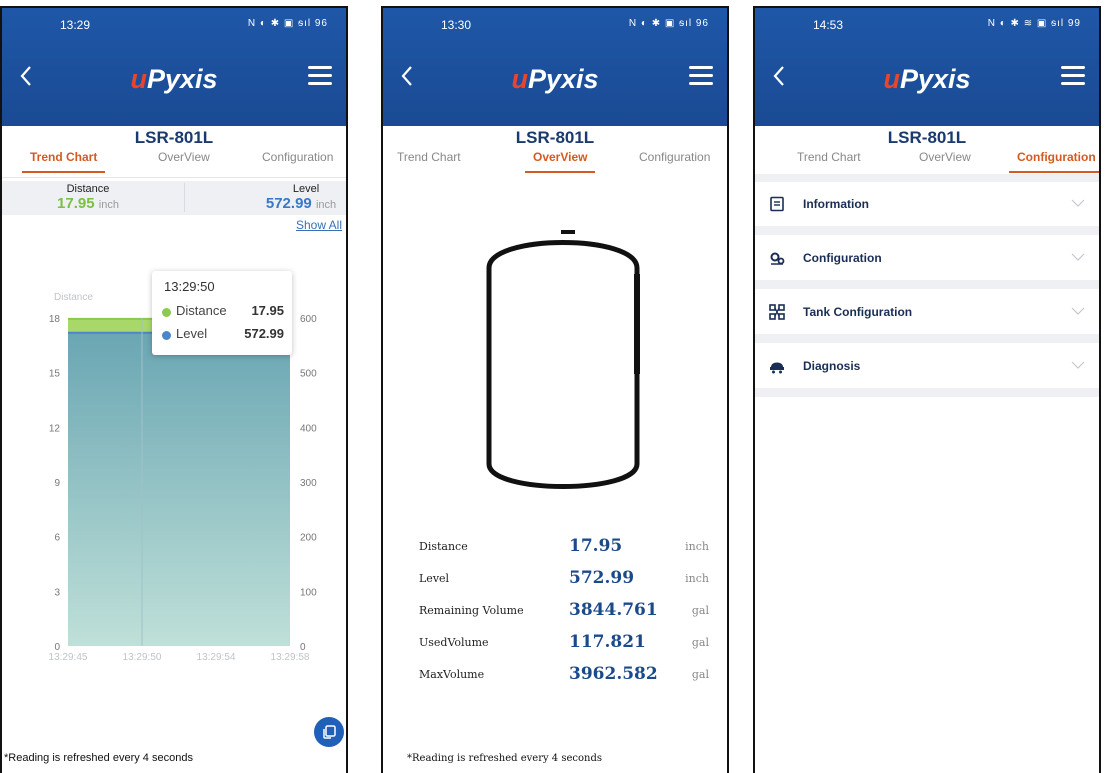  Describe the element at coordinates (596, 546) in the screenshot. I see `overview-value: 17.95` at that location.